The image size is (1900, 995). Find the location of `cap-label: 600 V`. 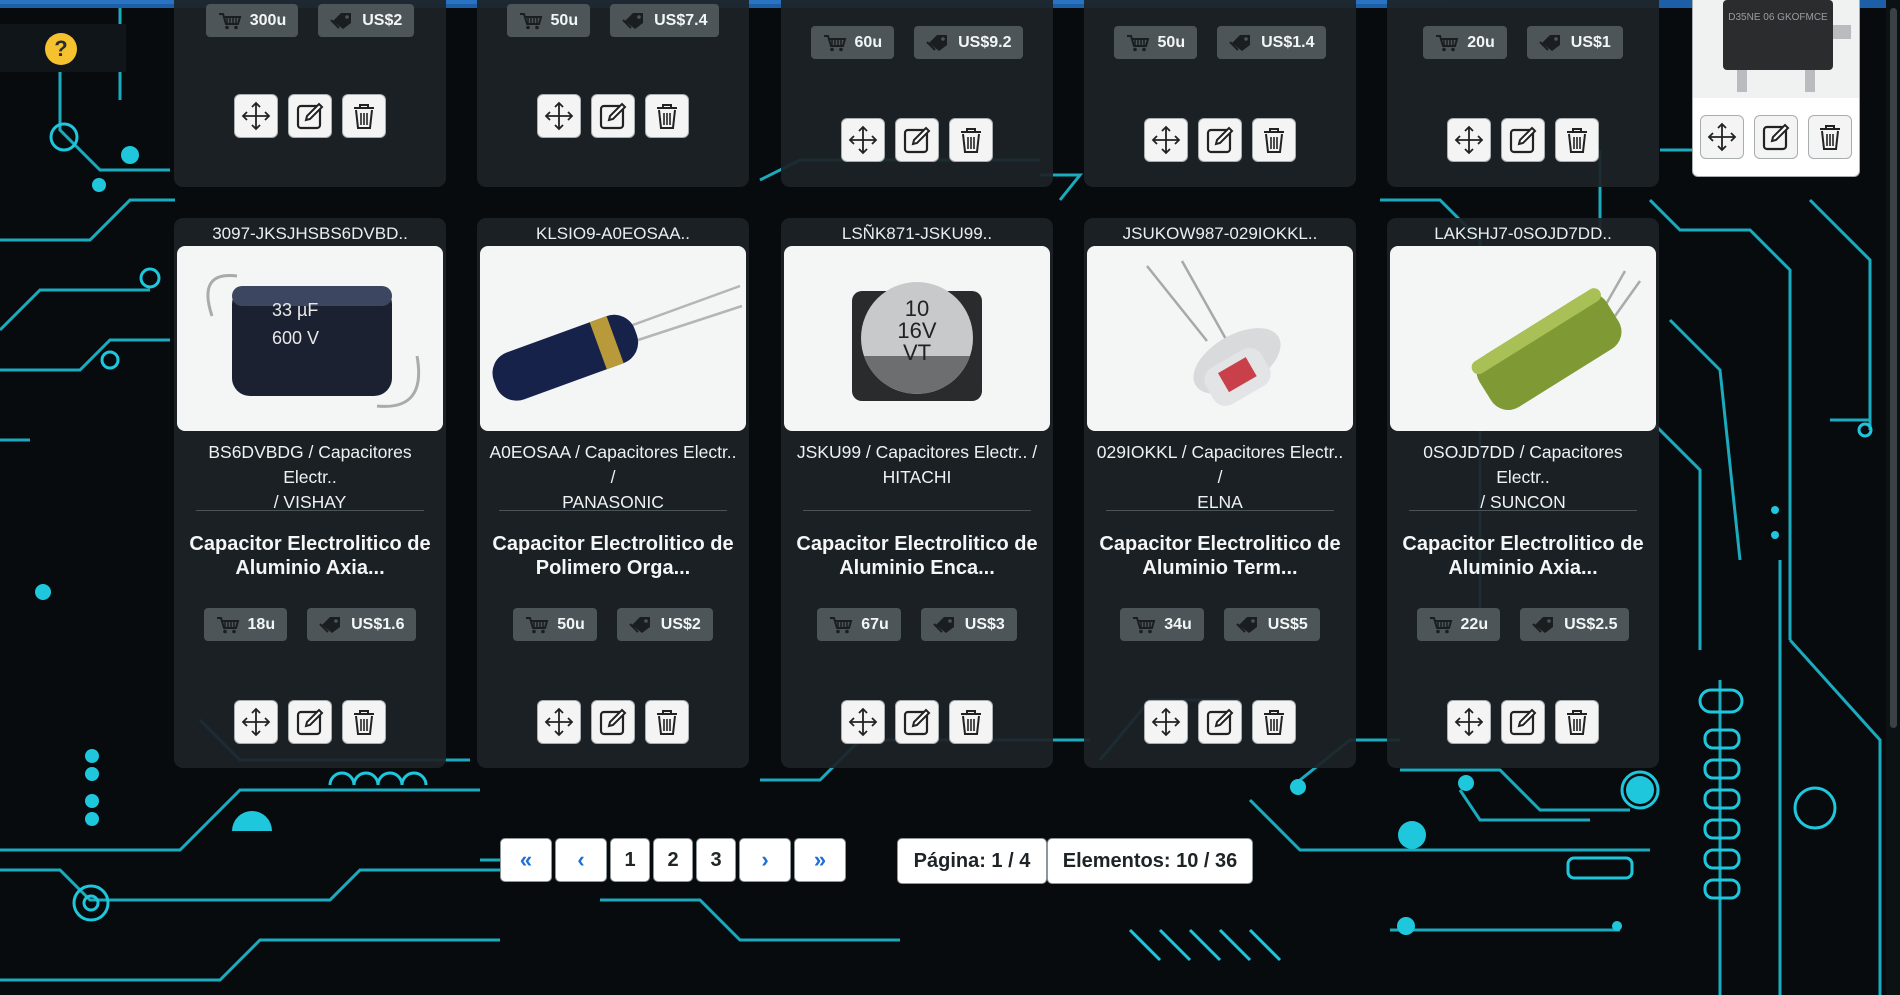

cap-label: 600 V is located at coordinates (295, 338).